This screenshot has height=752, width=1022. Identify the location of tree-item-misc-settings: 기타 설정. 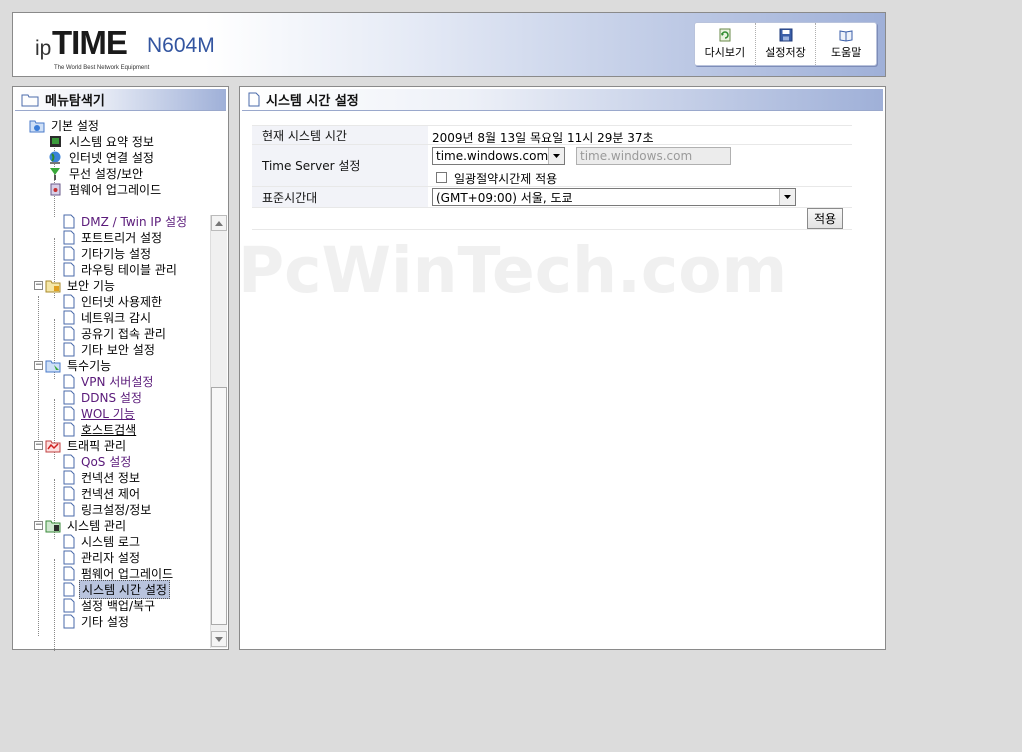
(97, 621).